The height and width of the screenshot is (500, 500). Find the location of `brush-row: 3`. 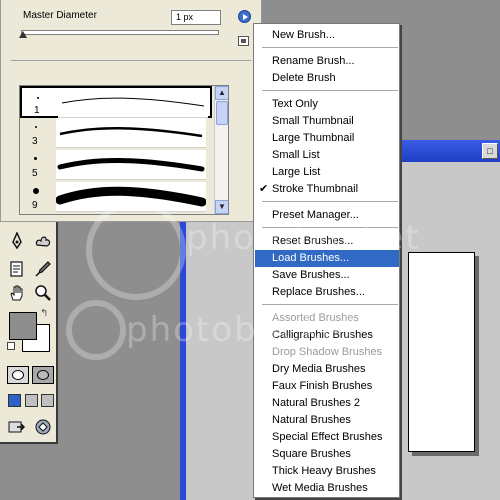

brush-row: 3 is located at coordinates (116, 134).